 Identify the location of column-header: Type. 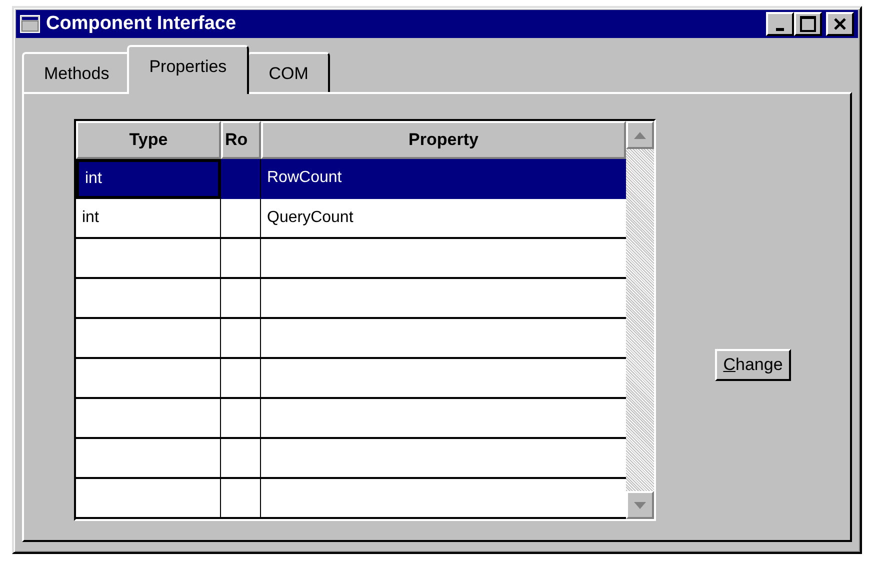
(148, 140).